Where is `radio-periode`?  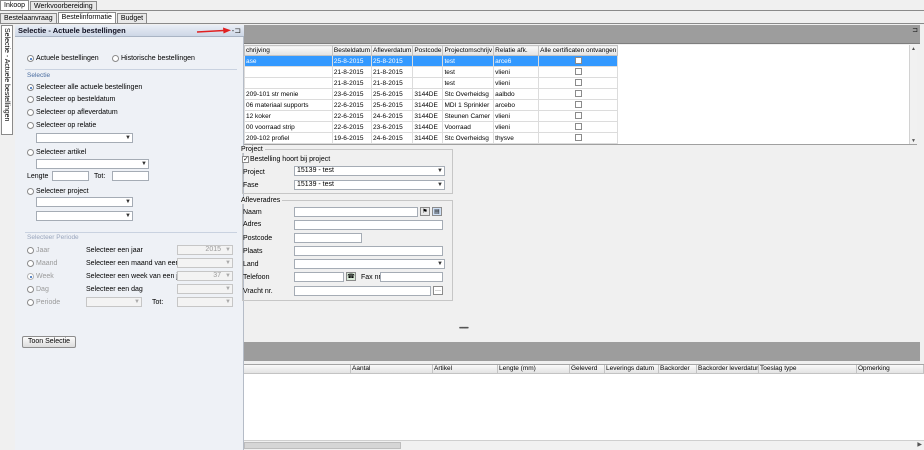
radio-periode is located at coordinates (30, 302).